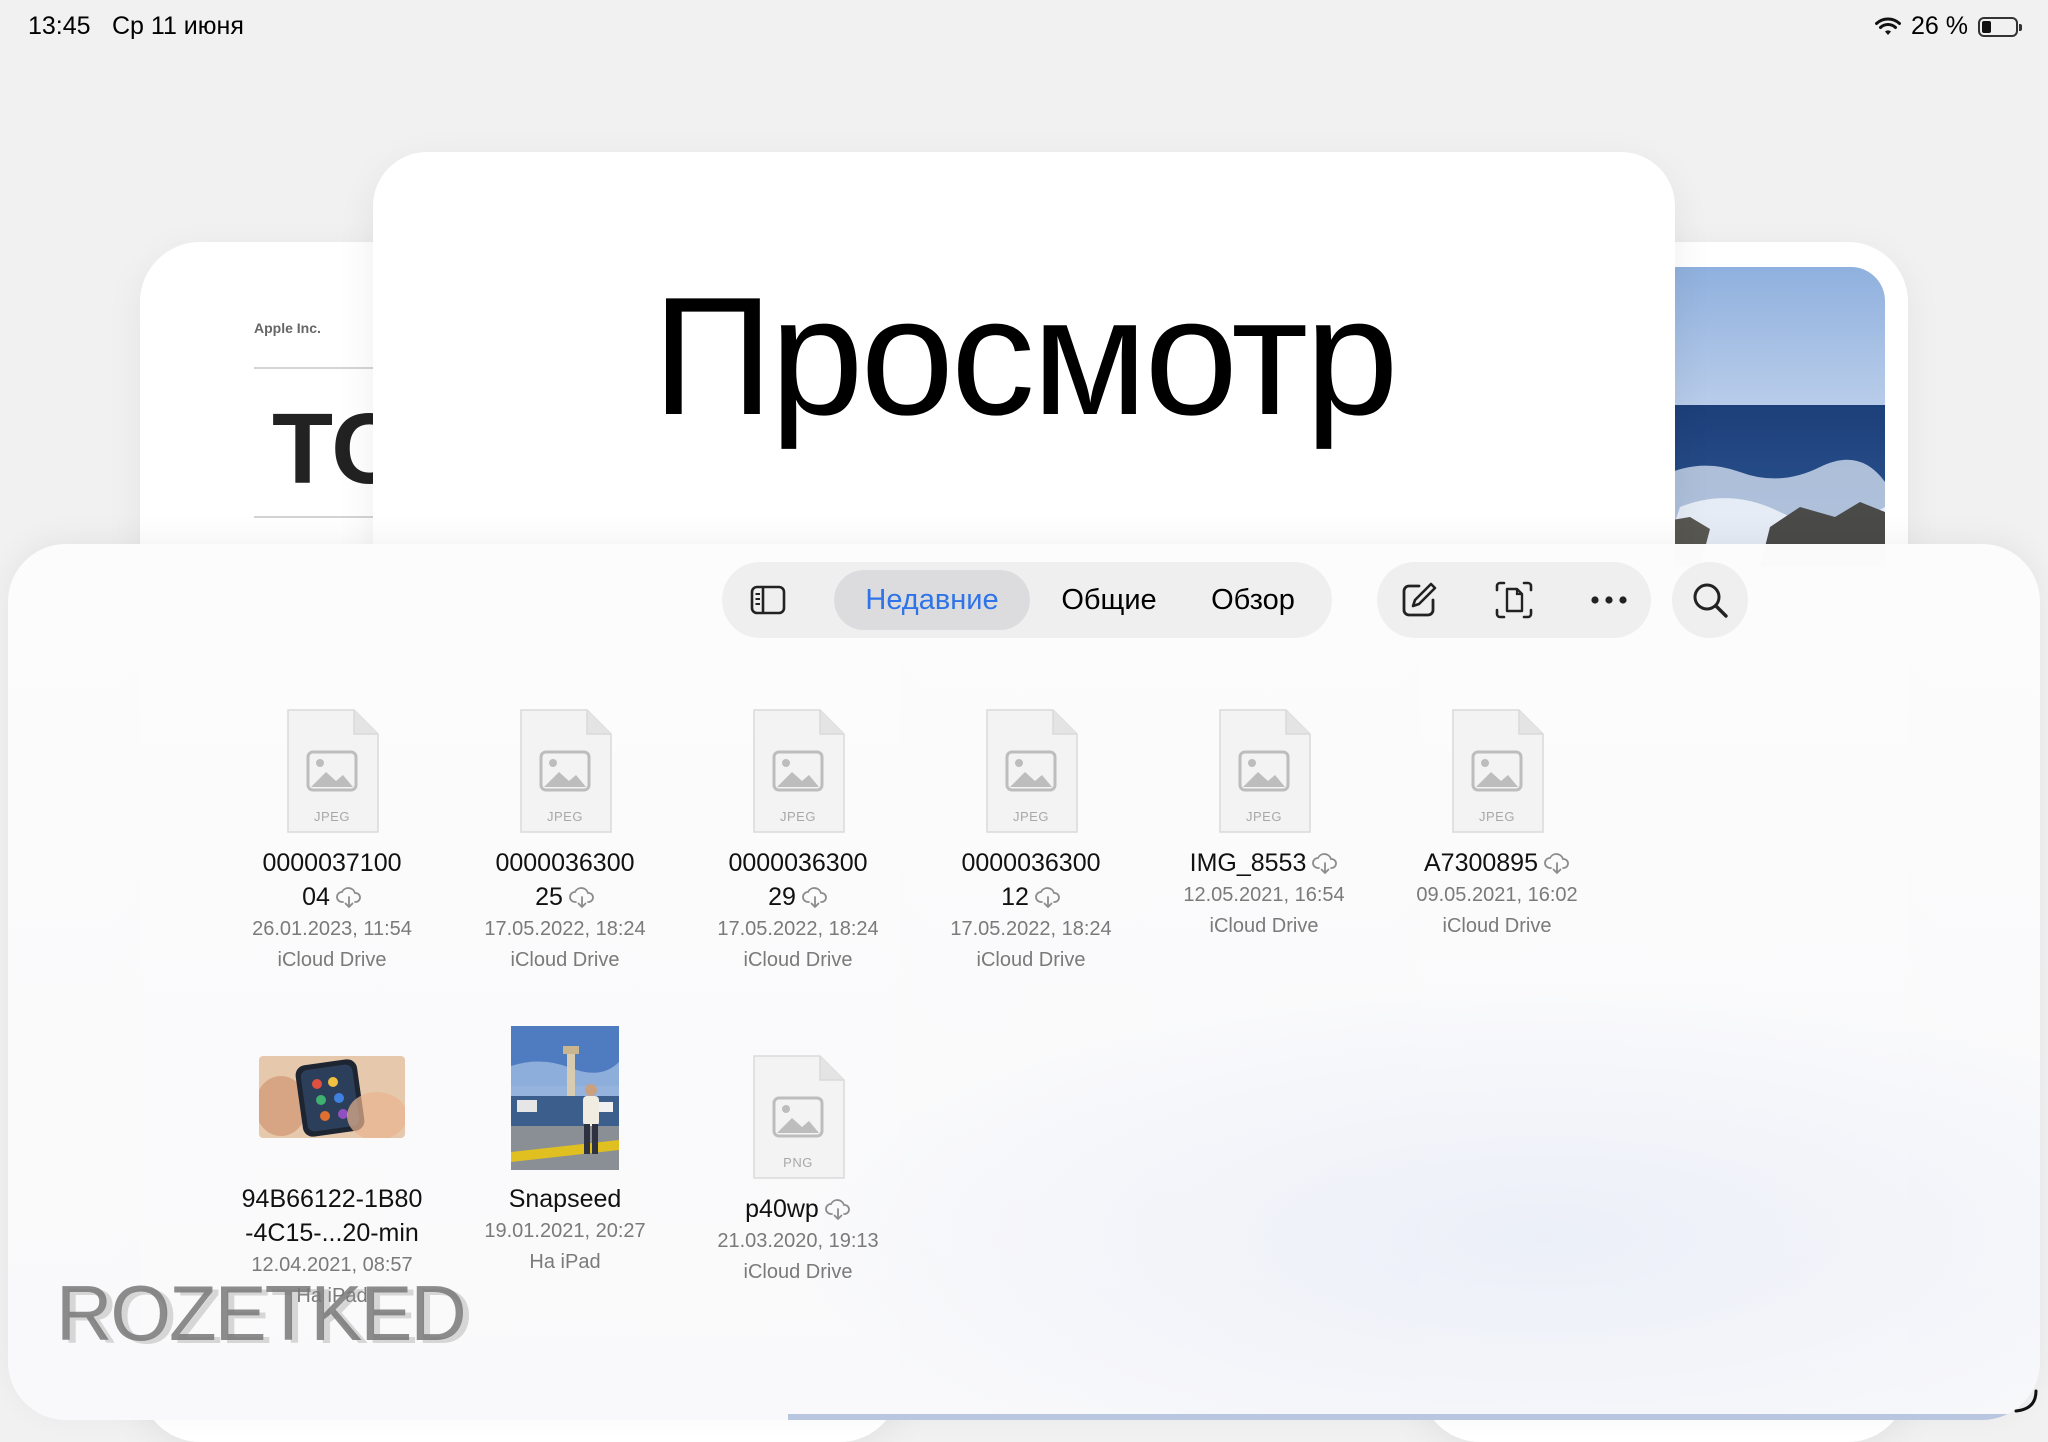 The image size is (2048, 1442). What do you see at coordinates (1253, 600) in the screenshot?
I see `tab-browse: Обзор` at bounding box center [1253, 600].